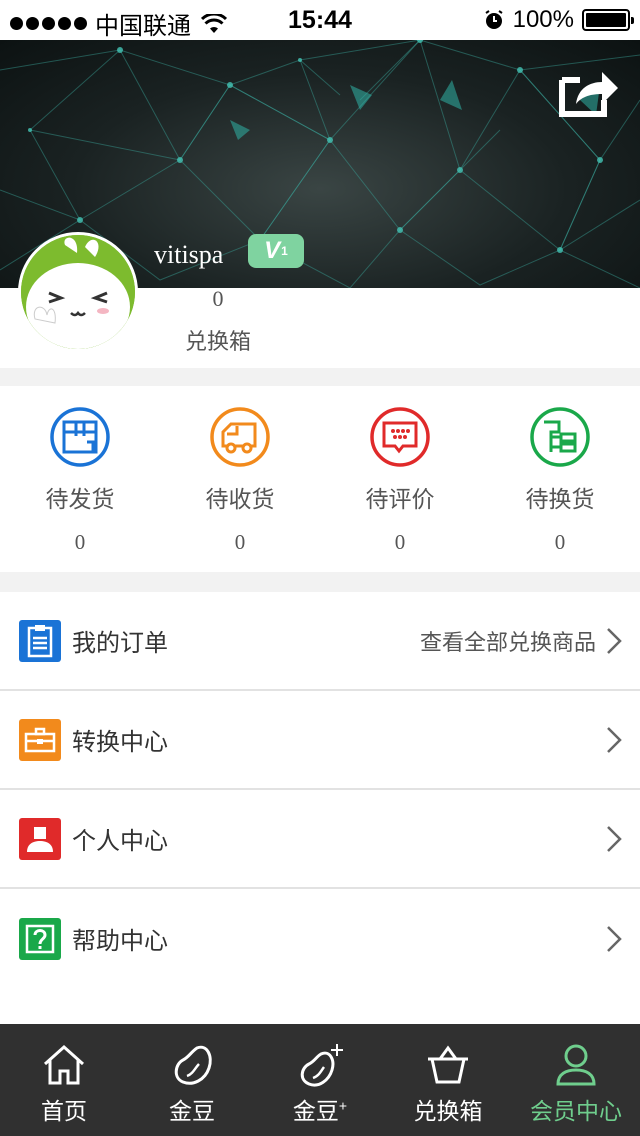  What do you see at coordinates (400, 437) in the screenshot?
I see `comment-icon` at bounding box center [400, 437].